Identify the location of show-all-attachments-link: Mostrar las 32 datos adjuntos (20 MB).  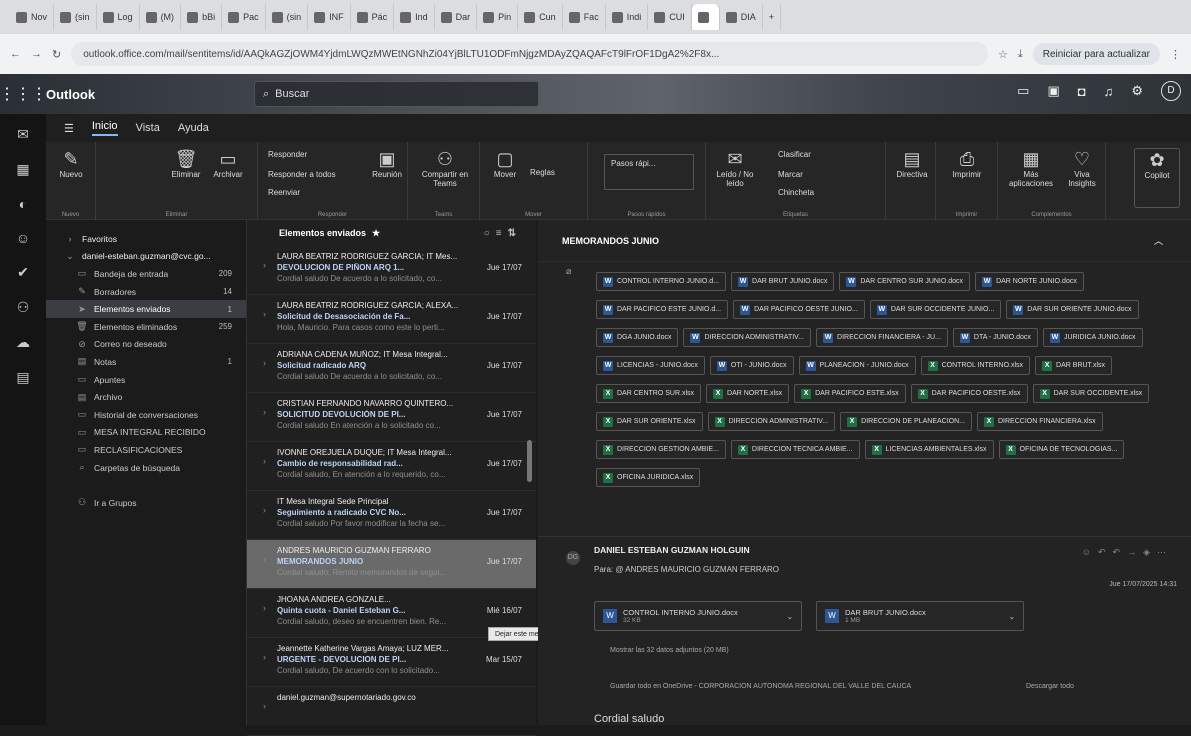
(669, 650).